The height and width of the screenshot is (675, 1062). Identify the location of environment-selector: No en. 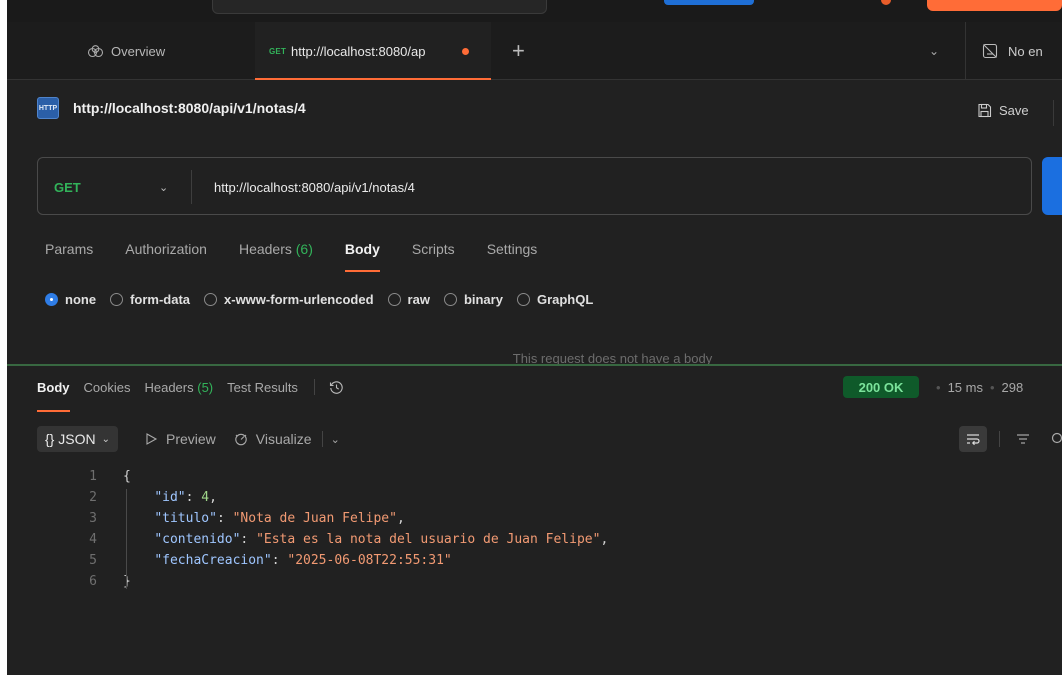
(1012, 51).